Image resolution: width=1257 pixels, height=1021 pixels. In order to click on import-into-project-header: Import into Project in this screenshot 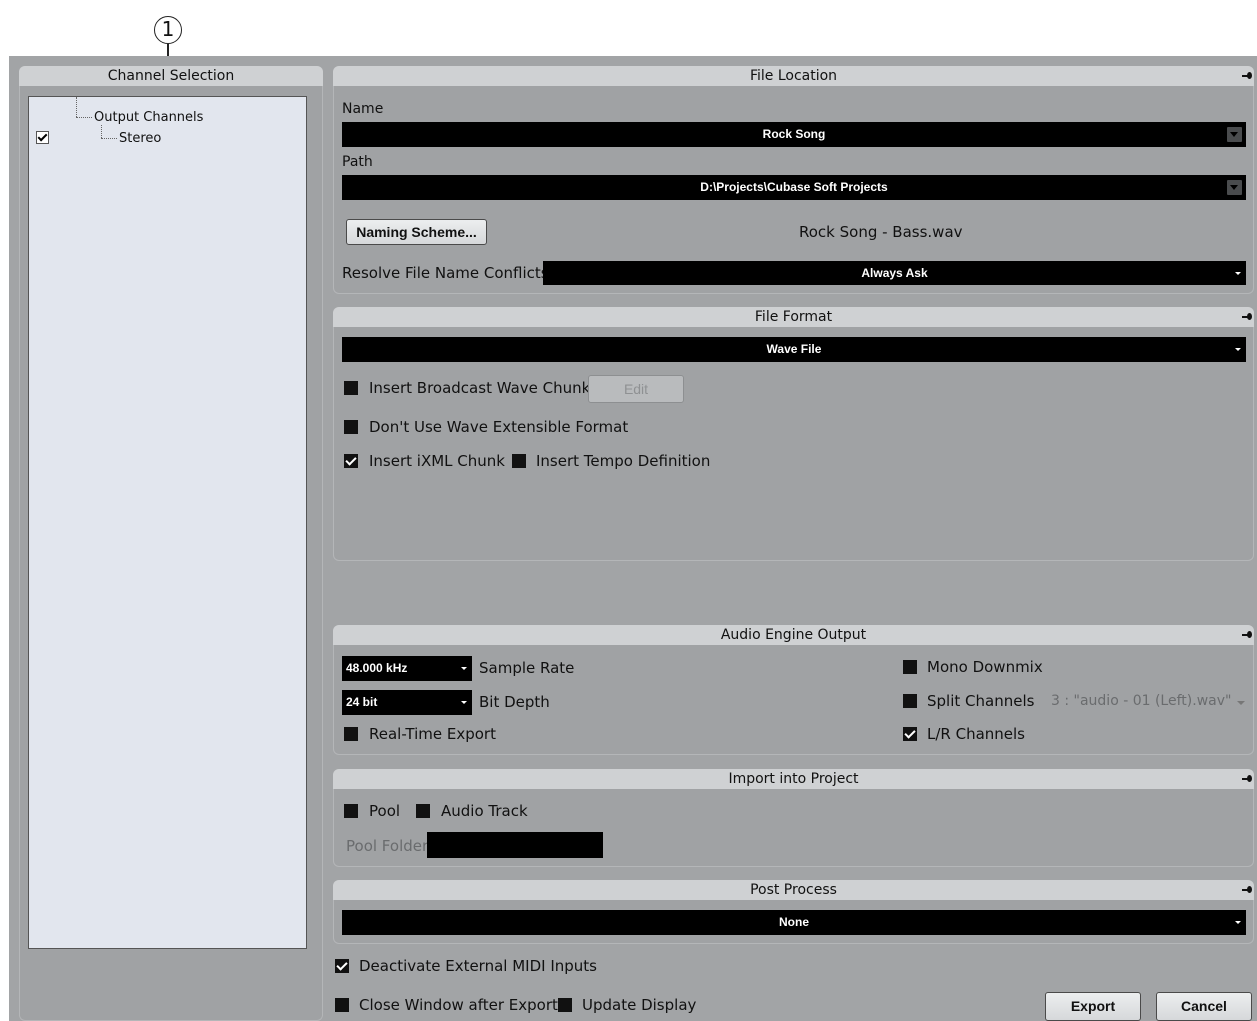, I will do `click(793, 779)`.